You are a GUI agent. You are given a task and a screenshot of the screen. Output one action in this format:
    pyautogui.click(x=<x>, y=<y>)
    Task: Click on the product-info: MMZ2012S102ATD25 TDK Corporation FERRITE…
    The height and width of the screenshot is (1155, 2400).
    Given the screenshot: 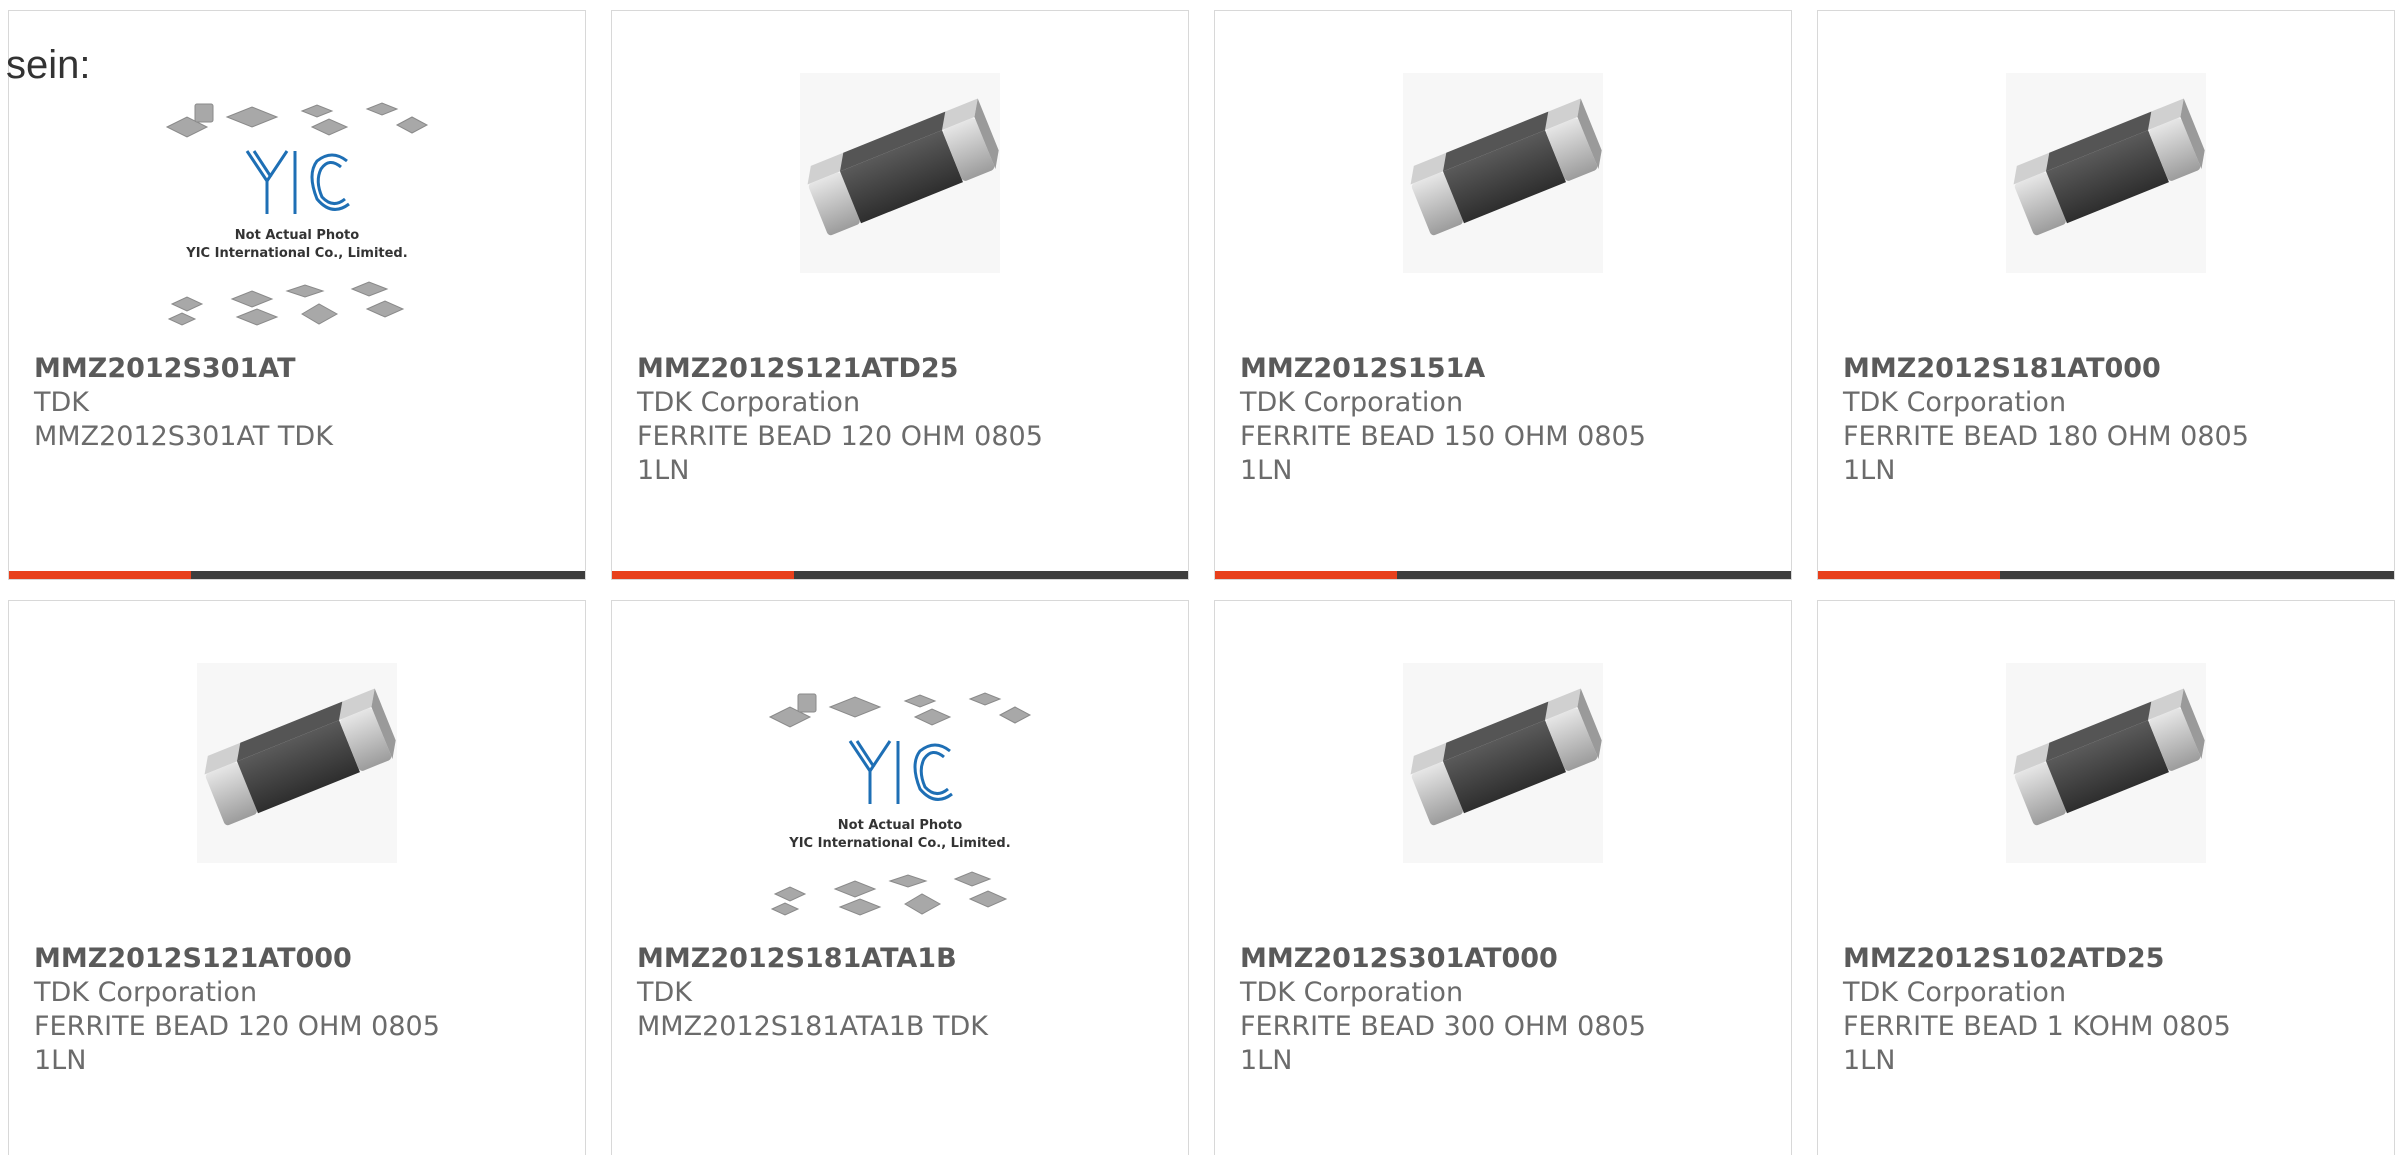 What is the action you would take?
    pyautogui.click(x=2108, y=1010)
    